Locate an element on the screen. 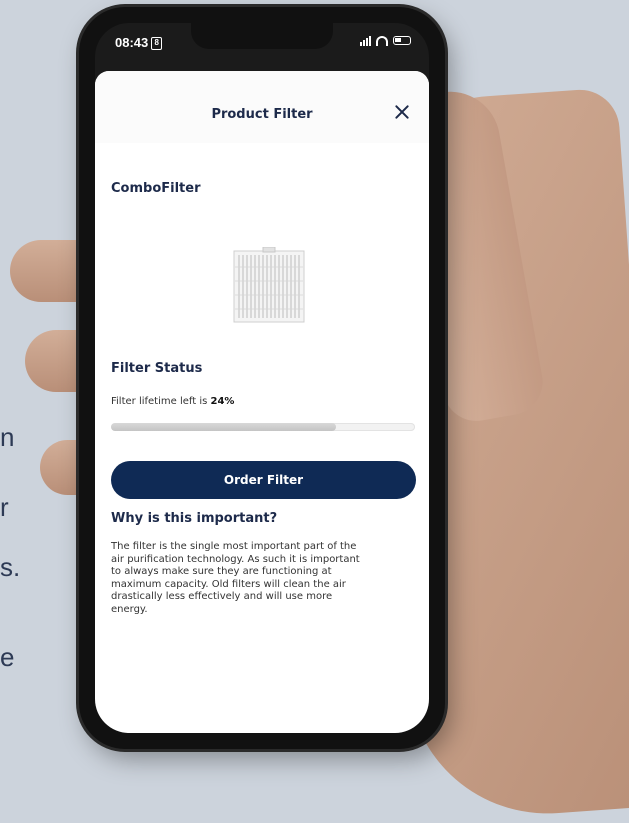 Image resolution: width=629 pixels, height=823 pixels. status-badge-icon: 8 is located at coordinates (157, 44).